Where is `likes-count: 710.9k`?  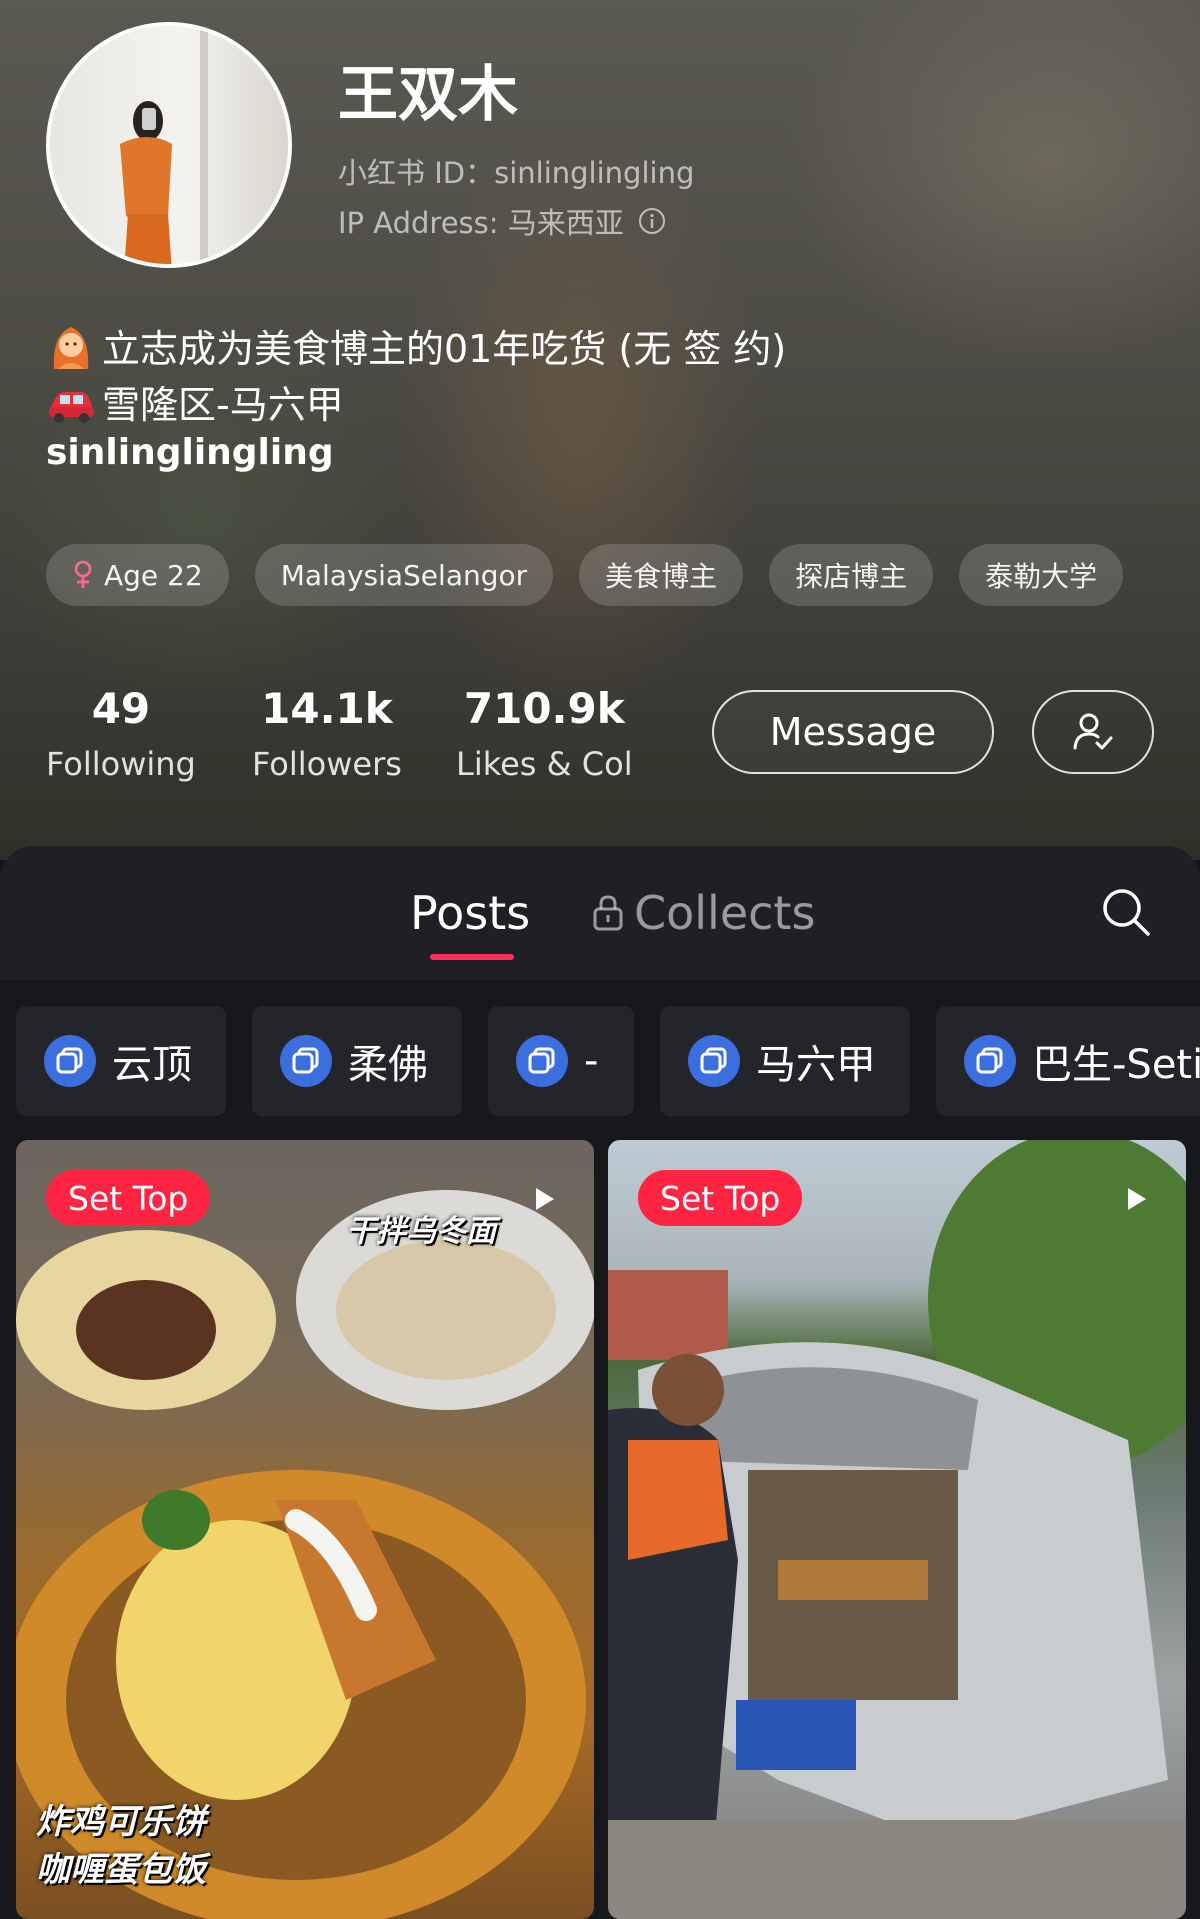
likes-count: 710.9k is located at coordinates (544, 708).